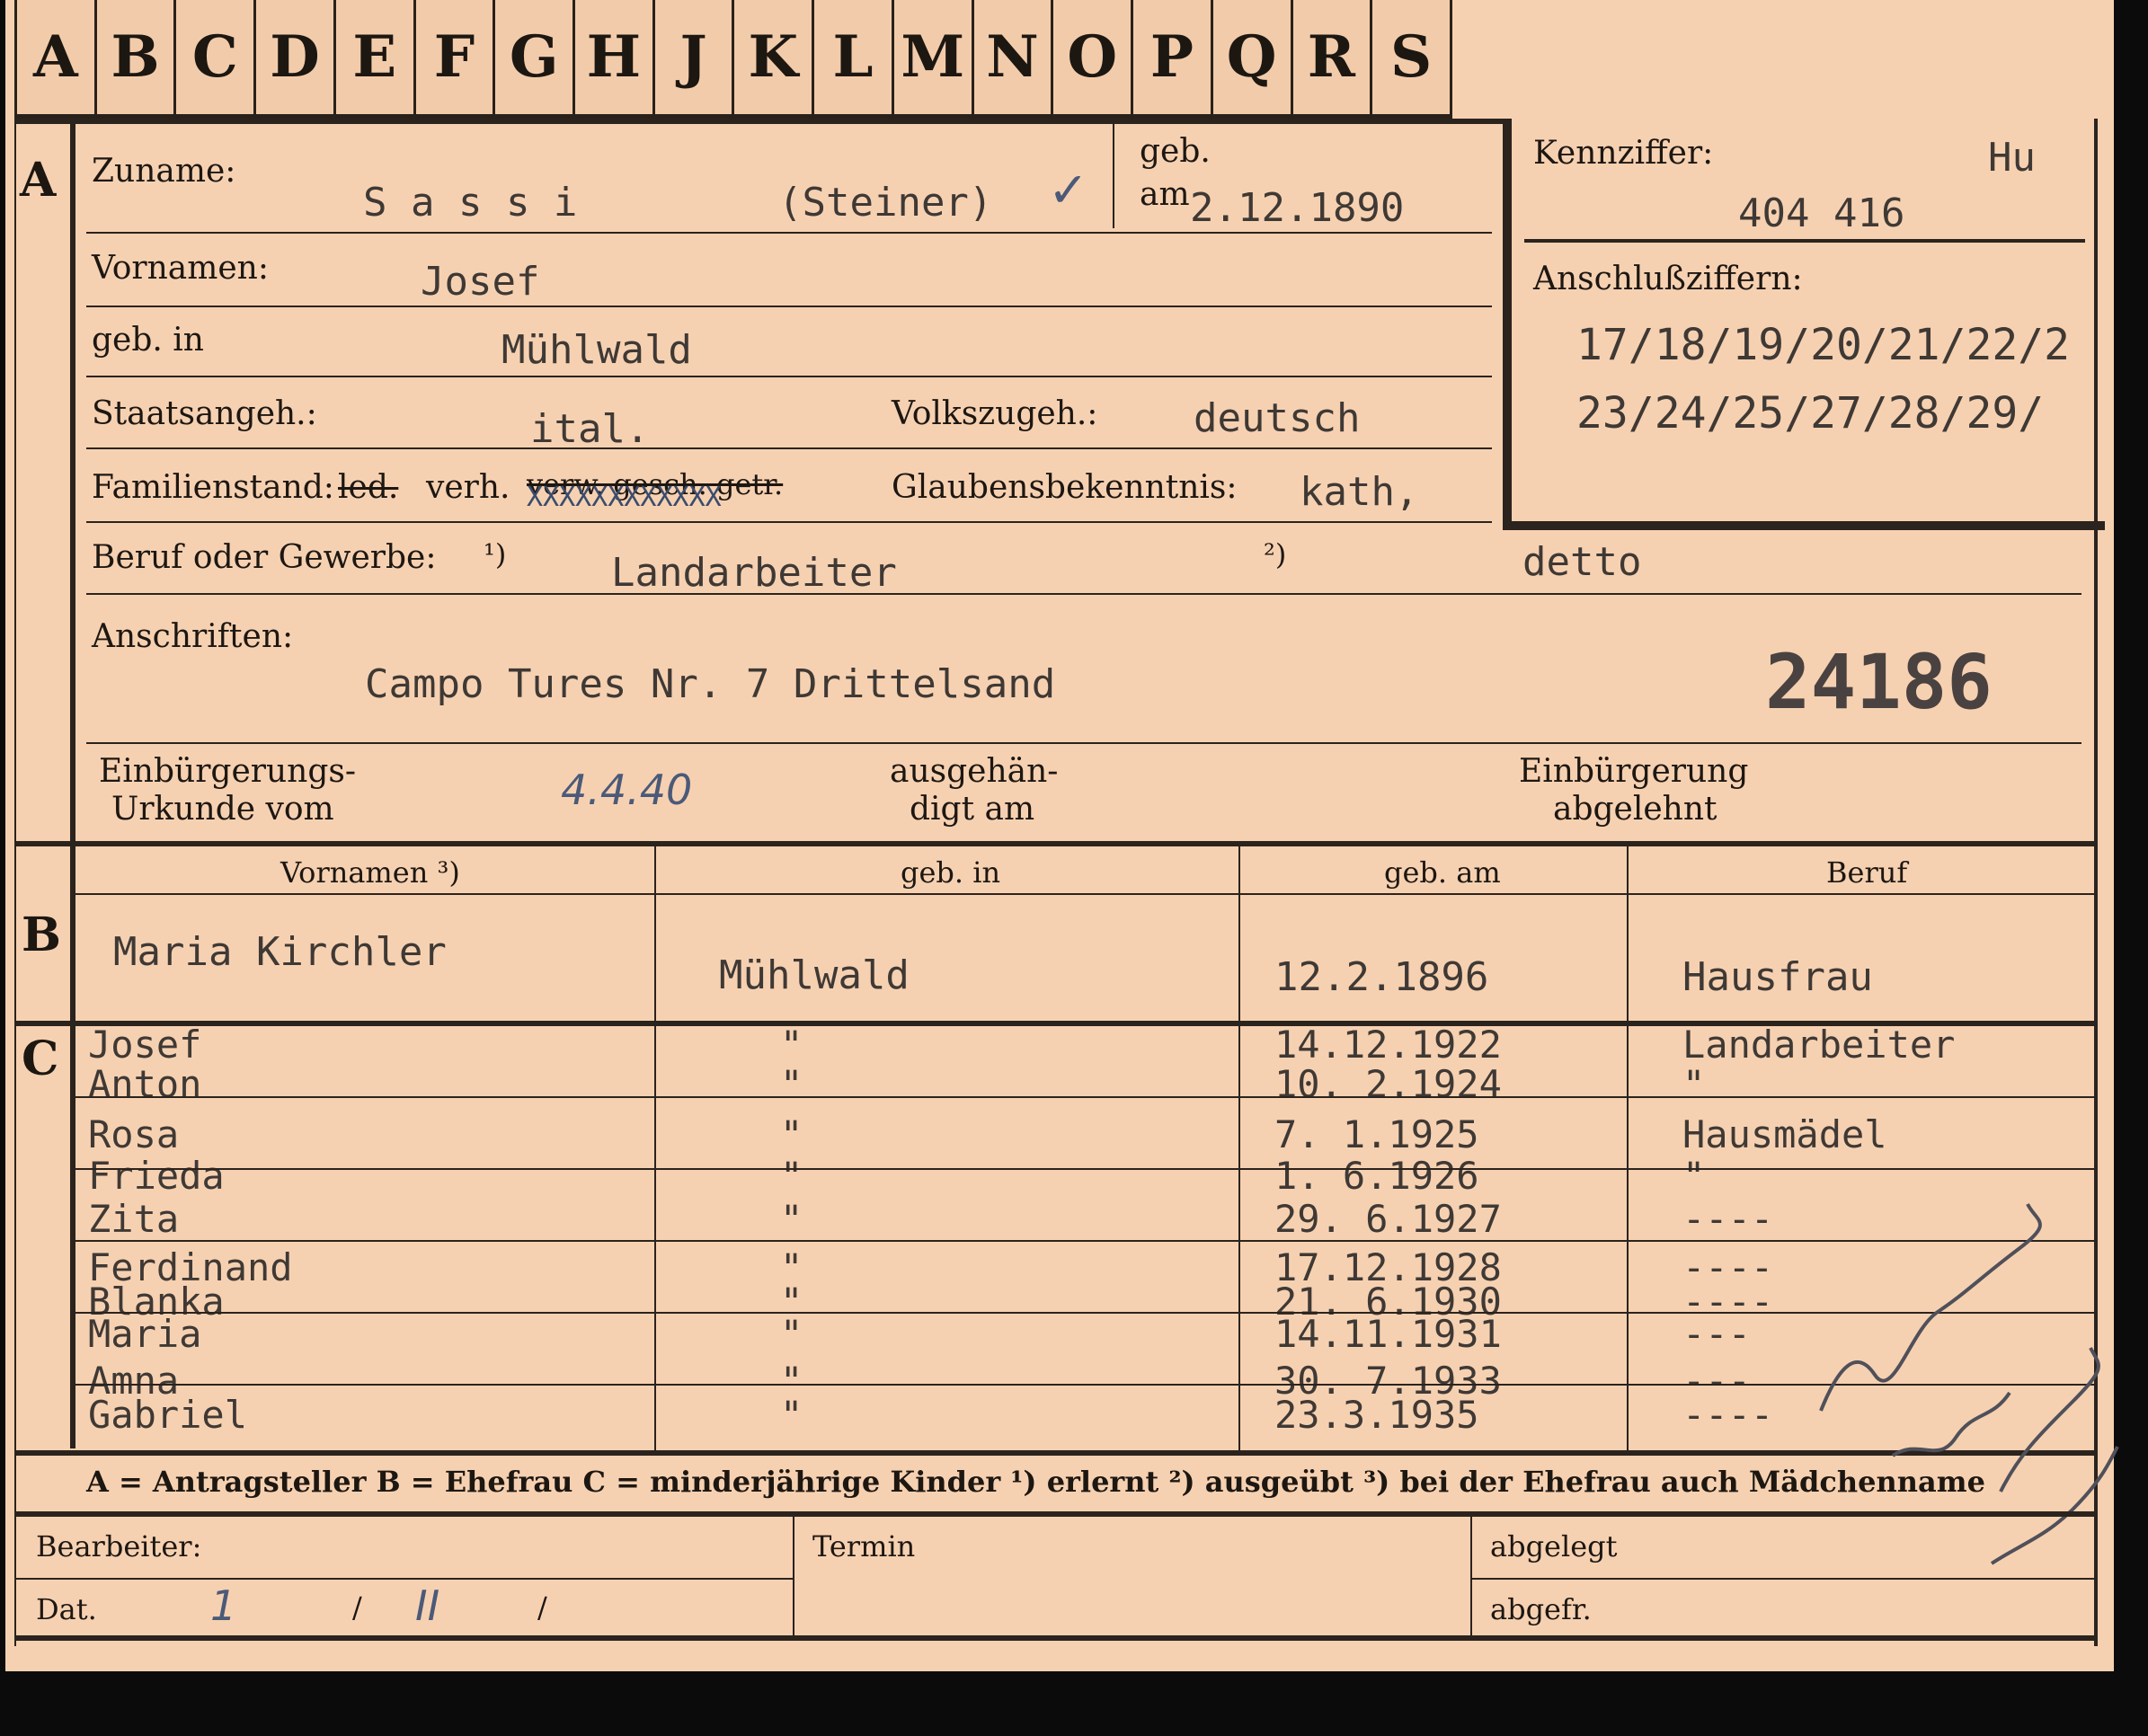  I want to click on section-a-letter: A, so click(38, 180).